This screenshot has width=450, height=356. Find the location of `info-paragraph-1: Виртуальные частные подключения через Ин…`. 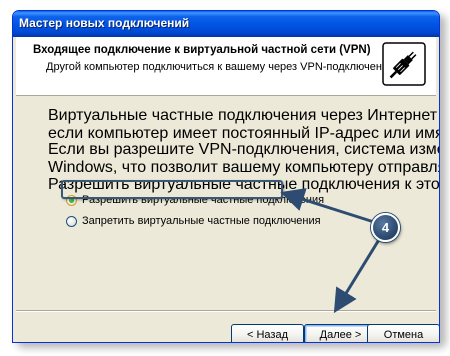

info-paragraph-1: Виртуальные частные подключения через Ин… is located at coordinates (243, 125).